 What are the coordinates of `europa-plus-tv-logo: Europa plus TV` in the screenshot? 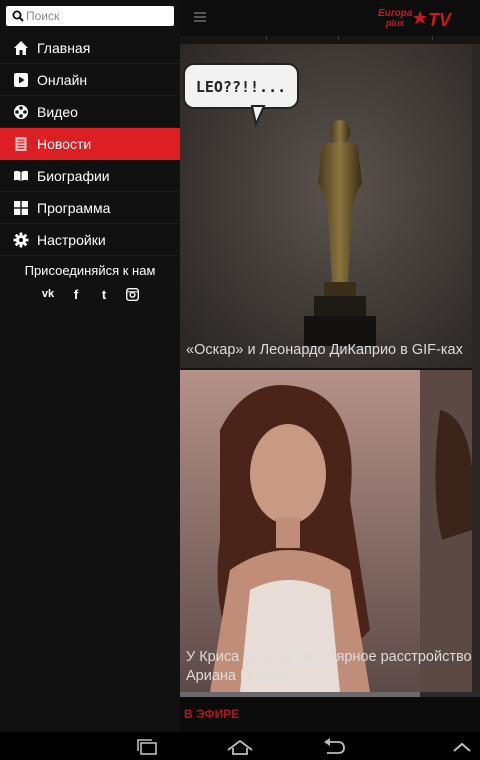 It's located at (415, 19).